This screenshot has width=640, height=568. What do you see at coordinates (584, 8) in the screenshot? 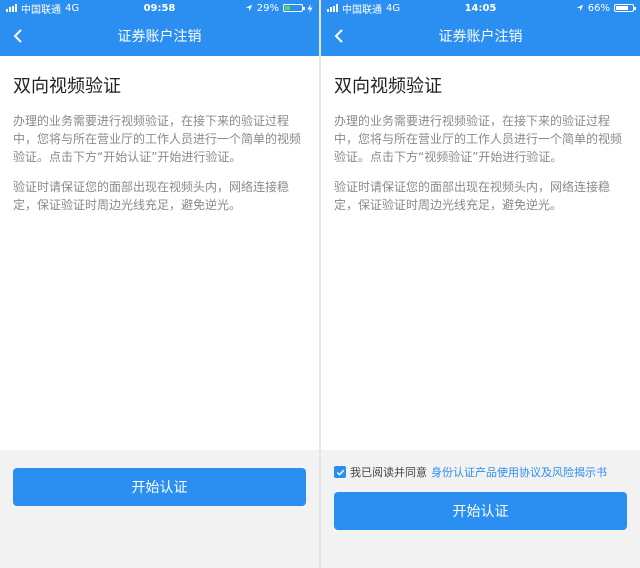
I see `status-right: 66%` at bounding box center [584, 8].